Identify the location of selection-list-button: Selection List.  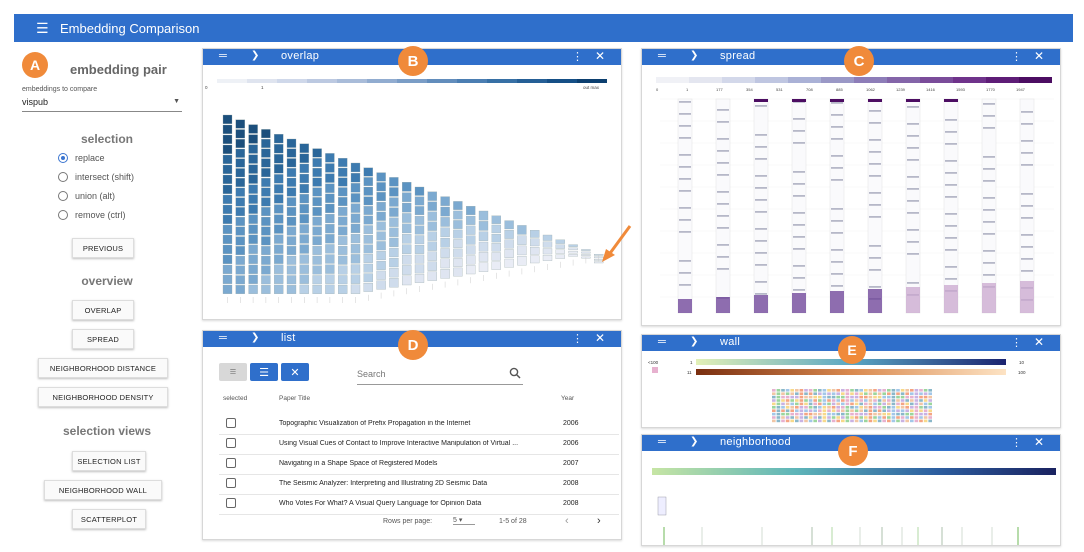
(109, 461).